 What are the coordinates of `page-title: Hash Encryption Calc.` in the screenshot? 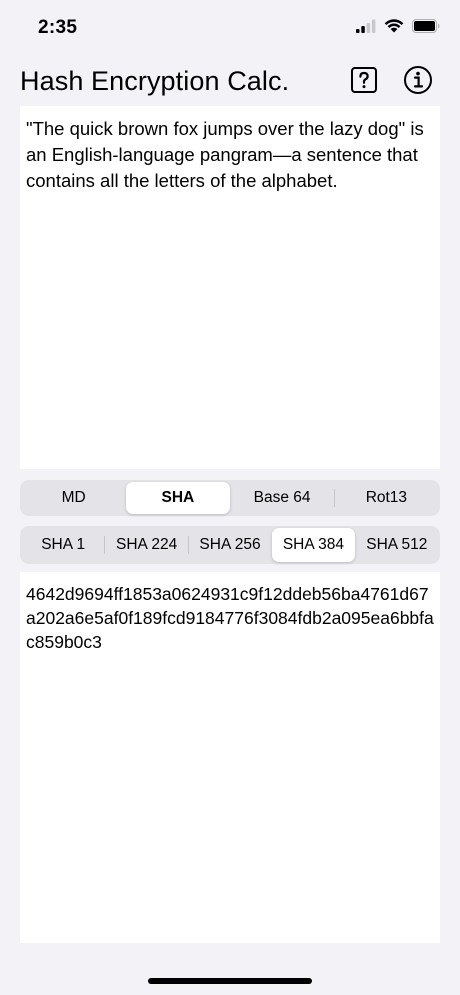 It's located at (155, 81).